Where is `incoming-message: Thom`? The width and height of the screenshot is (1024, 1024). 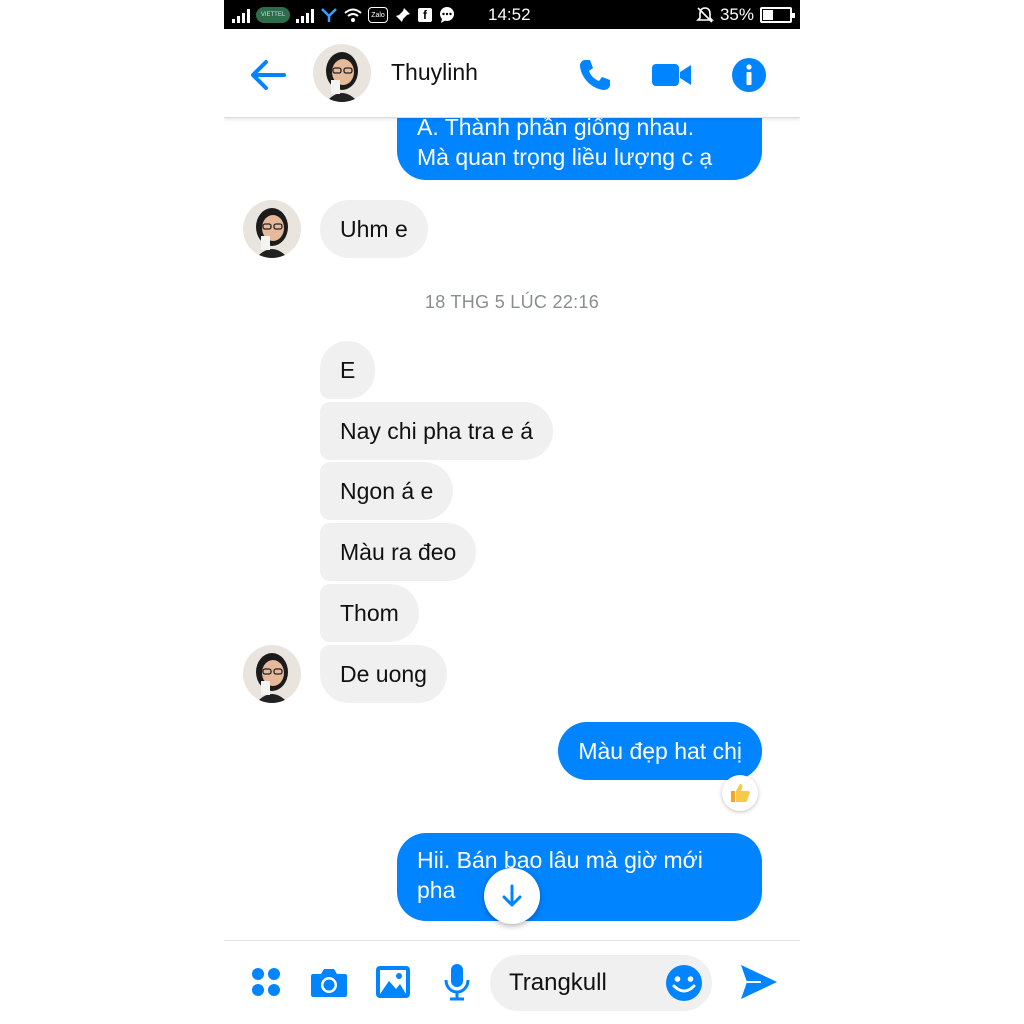 incoming-message: Thom is located at coordinates (369, 613).